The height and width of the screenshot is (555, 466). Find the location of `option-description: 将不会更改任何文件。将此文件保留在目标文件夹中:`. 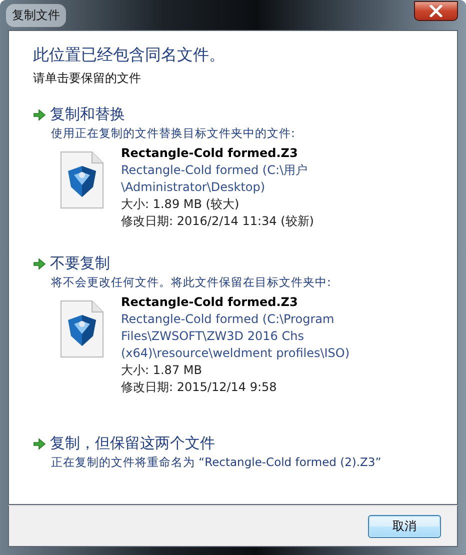

option-description: 将不会更改任何文件。将此文件保留在目标文件夹中: is located at coordinates (191, 282).